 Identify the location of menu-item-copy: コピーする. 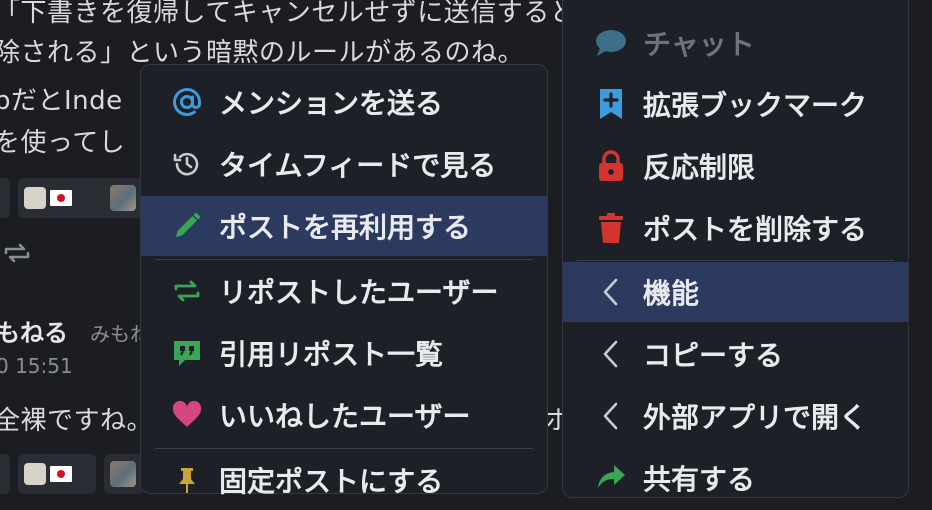
(735, 354).